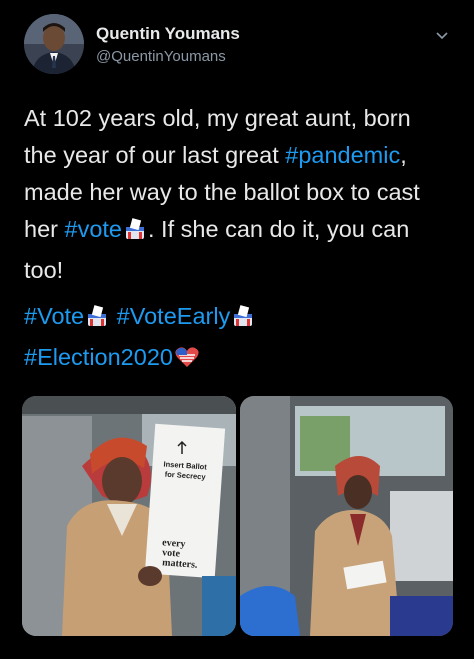 The width and height of the screenshot is (474, 659). I want to click on hashtag-voteearly: #VoteEarly, so click(174, 316).